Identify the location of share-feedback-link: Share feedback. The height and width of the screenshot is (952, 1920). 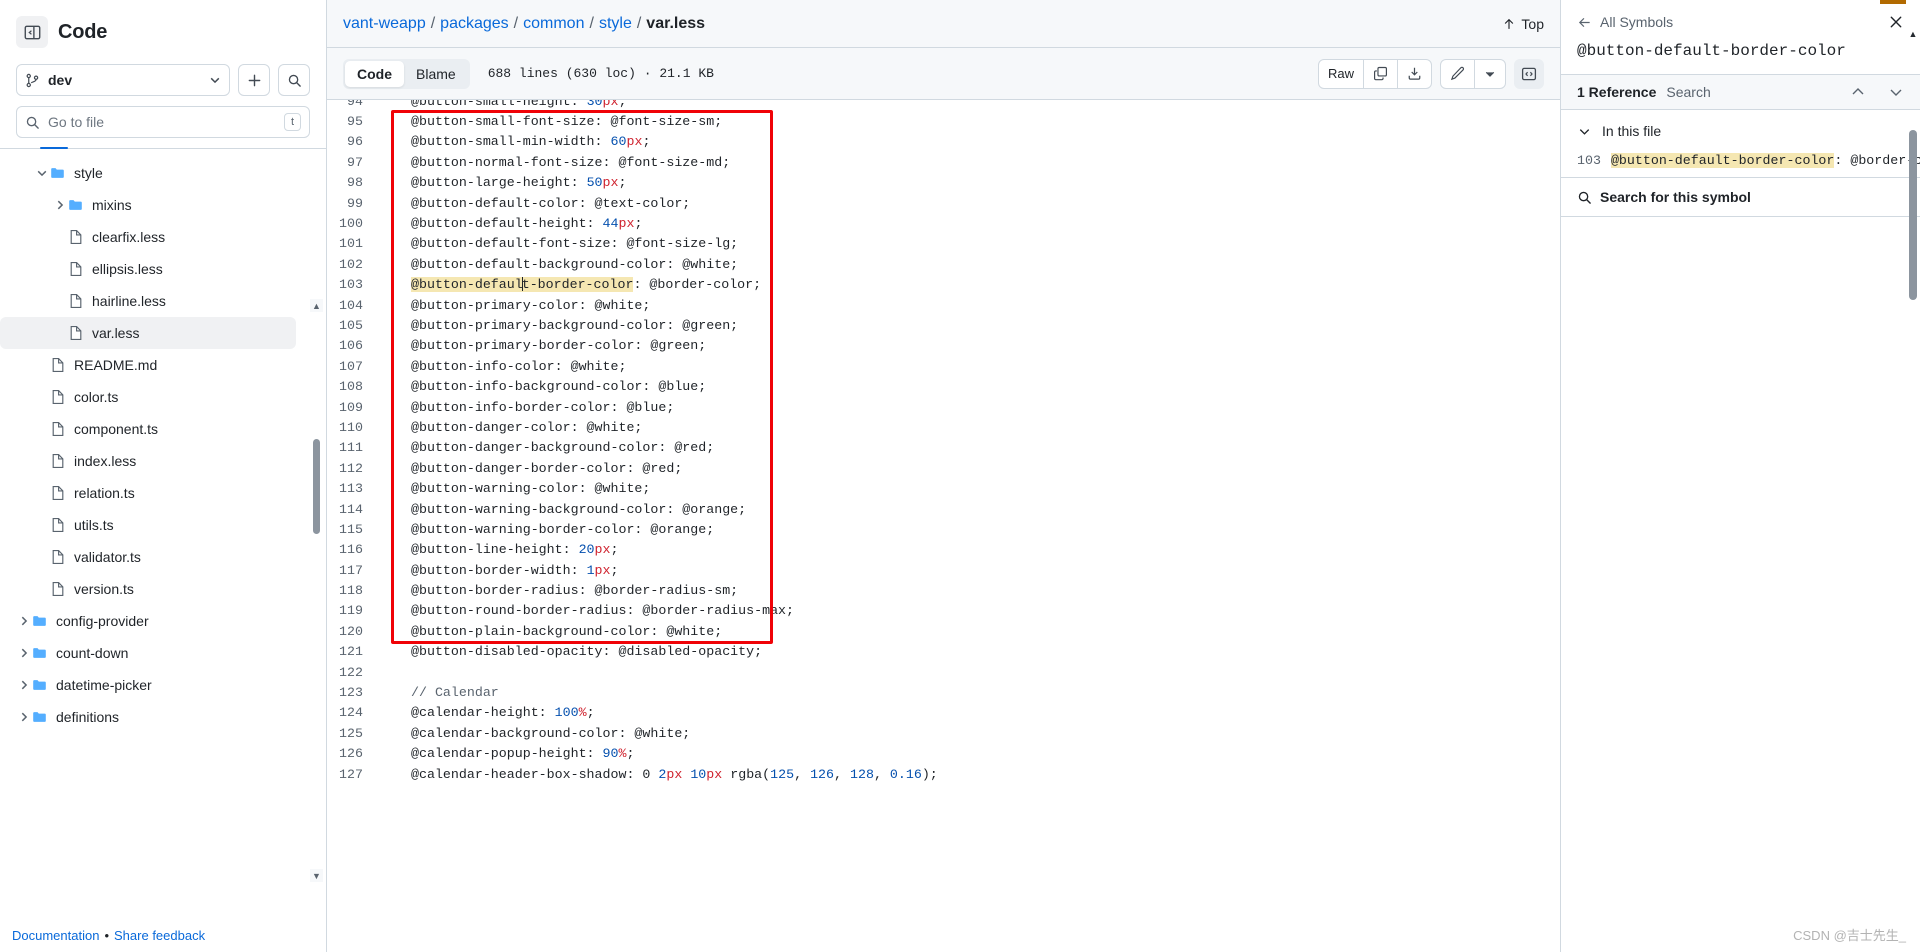
(159, 935).